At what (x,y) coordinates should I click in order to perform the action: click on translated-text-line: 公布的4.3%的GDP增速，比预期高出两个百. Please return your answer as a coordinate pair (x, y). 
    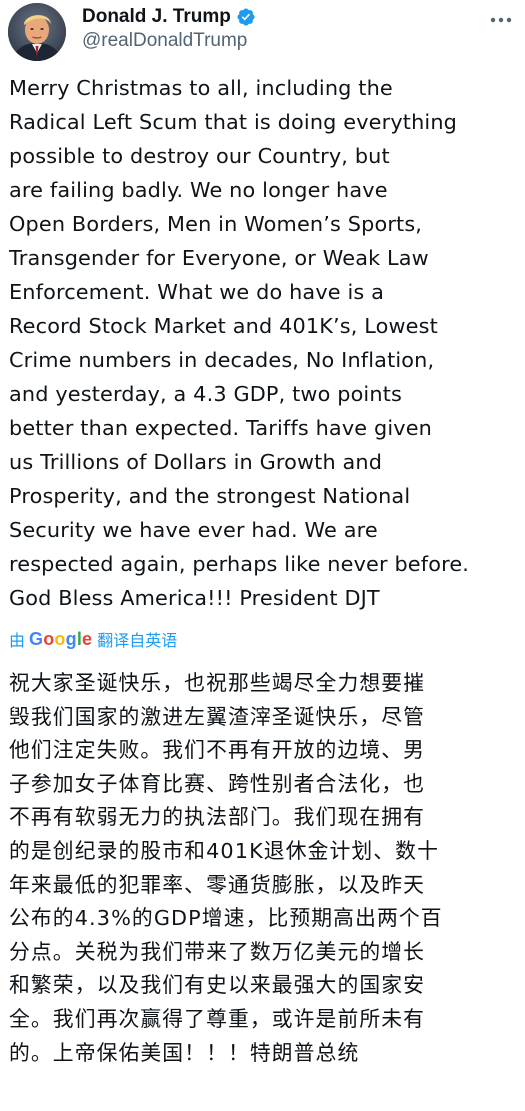
    Looking at the image, I should click on (226, 918).